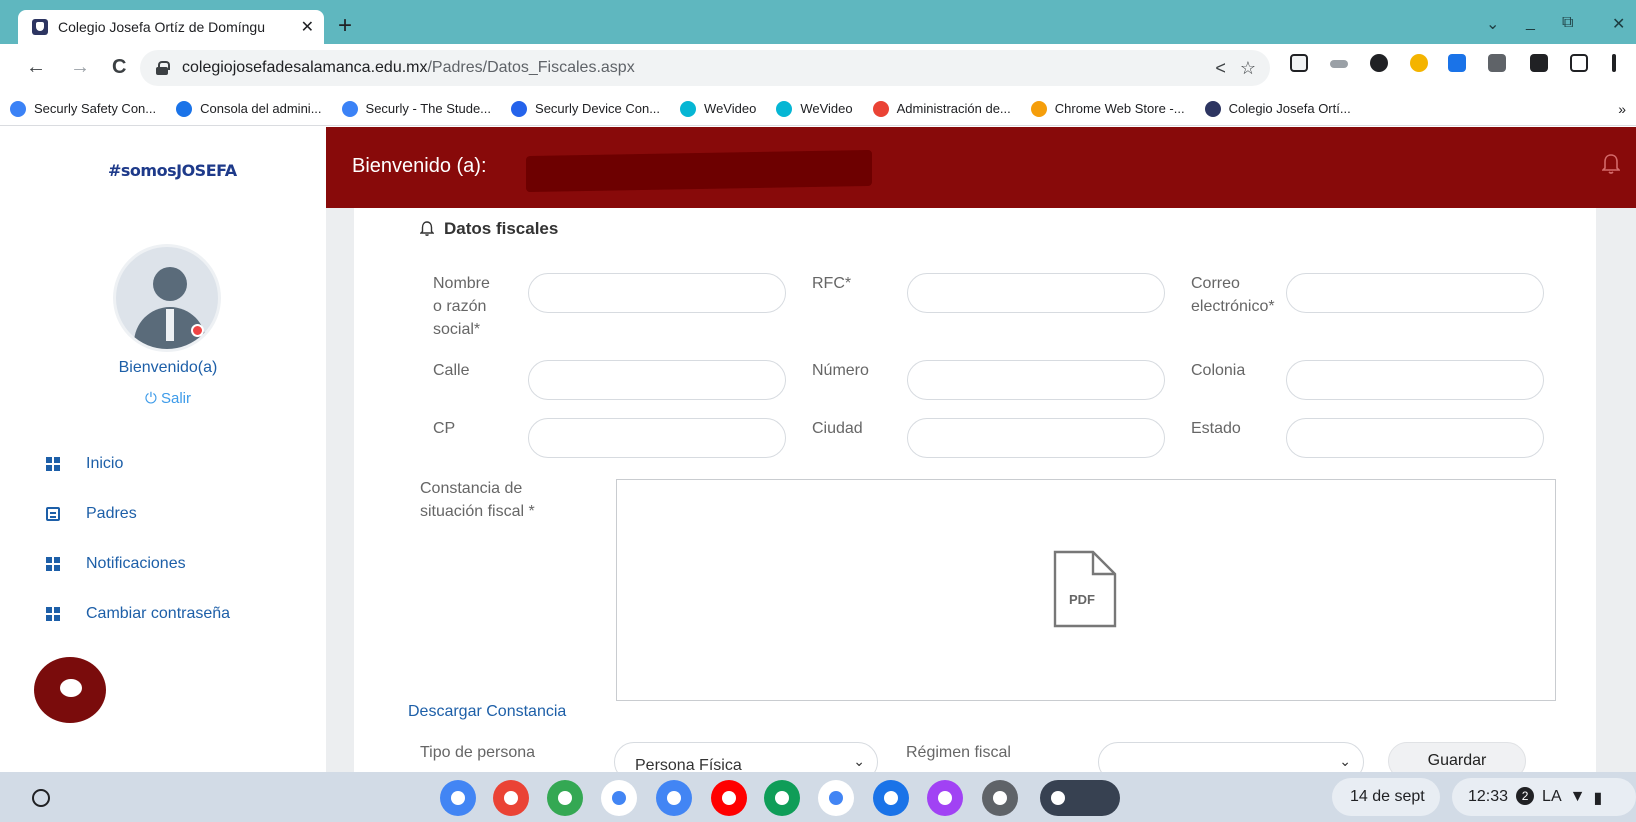  What do you see at coordinates (1567, 23) in the screenshot?
I see `restore-button: ⧉` at bounding box center [1567, 23].